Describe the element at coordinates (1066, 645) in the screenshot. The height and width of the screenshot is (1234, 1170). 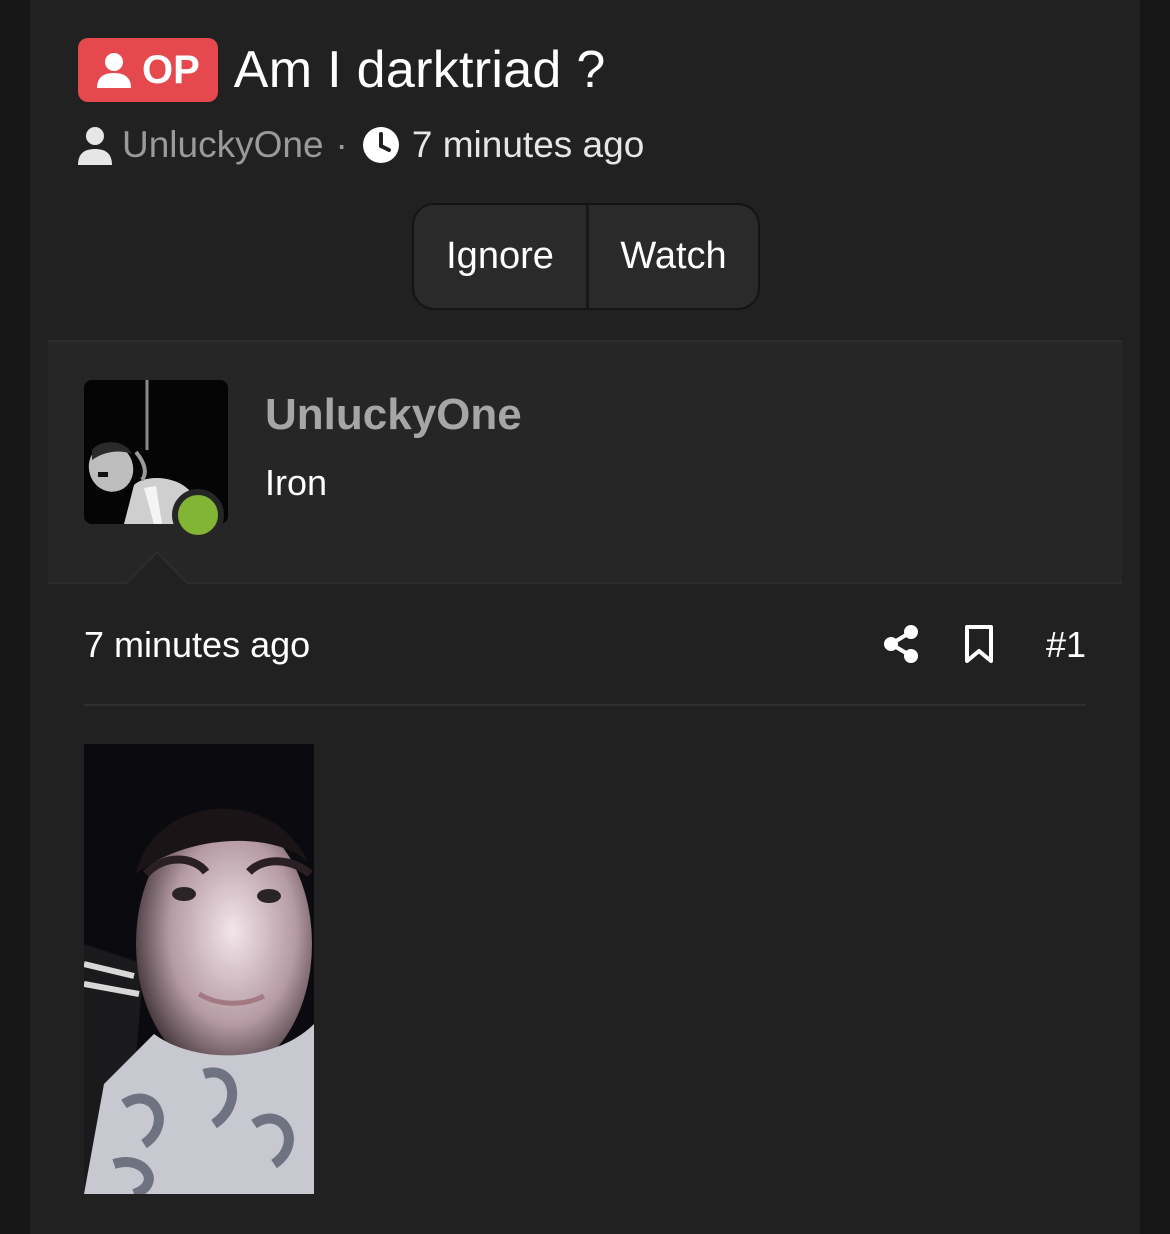
I see `post-number-link: #1` at that location.